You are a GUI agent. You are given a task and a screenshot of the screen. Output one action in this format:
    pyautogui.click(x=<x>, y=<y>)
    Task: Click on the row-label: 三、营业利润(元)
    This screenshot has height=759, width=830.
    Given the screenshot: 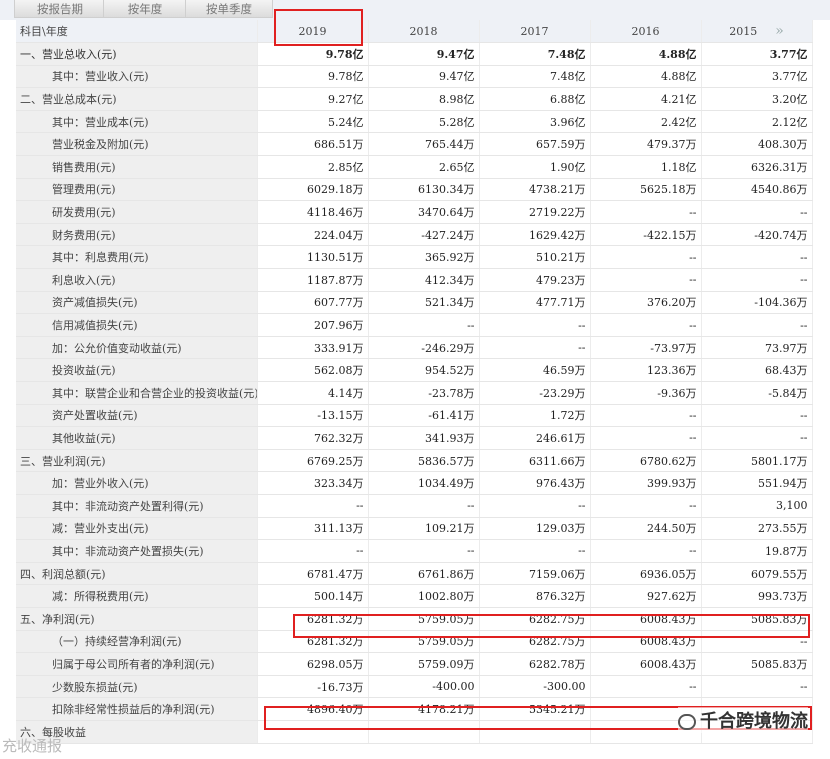 What is the action you would take?
    pyautogui.click(x=137, y=461)
    